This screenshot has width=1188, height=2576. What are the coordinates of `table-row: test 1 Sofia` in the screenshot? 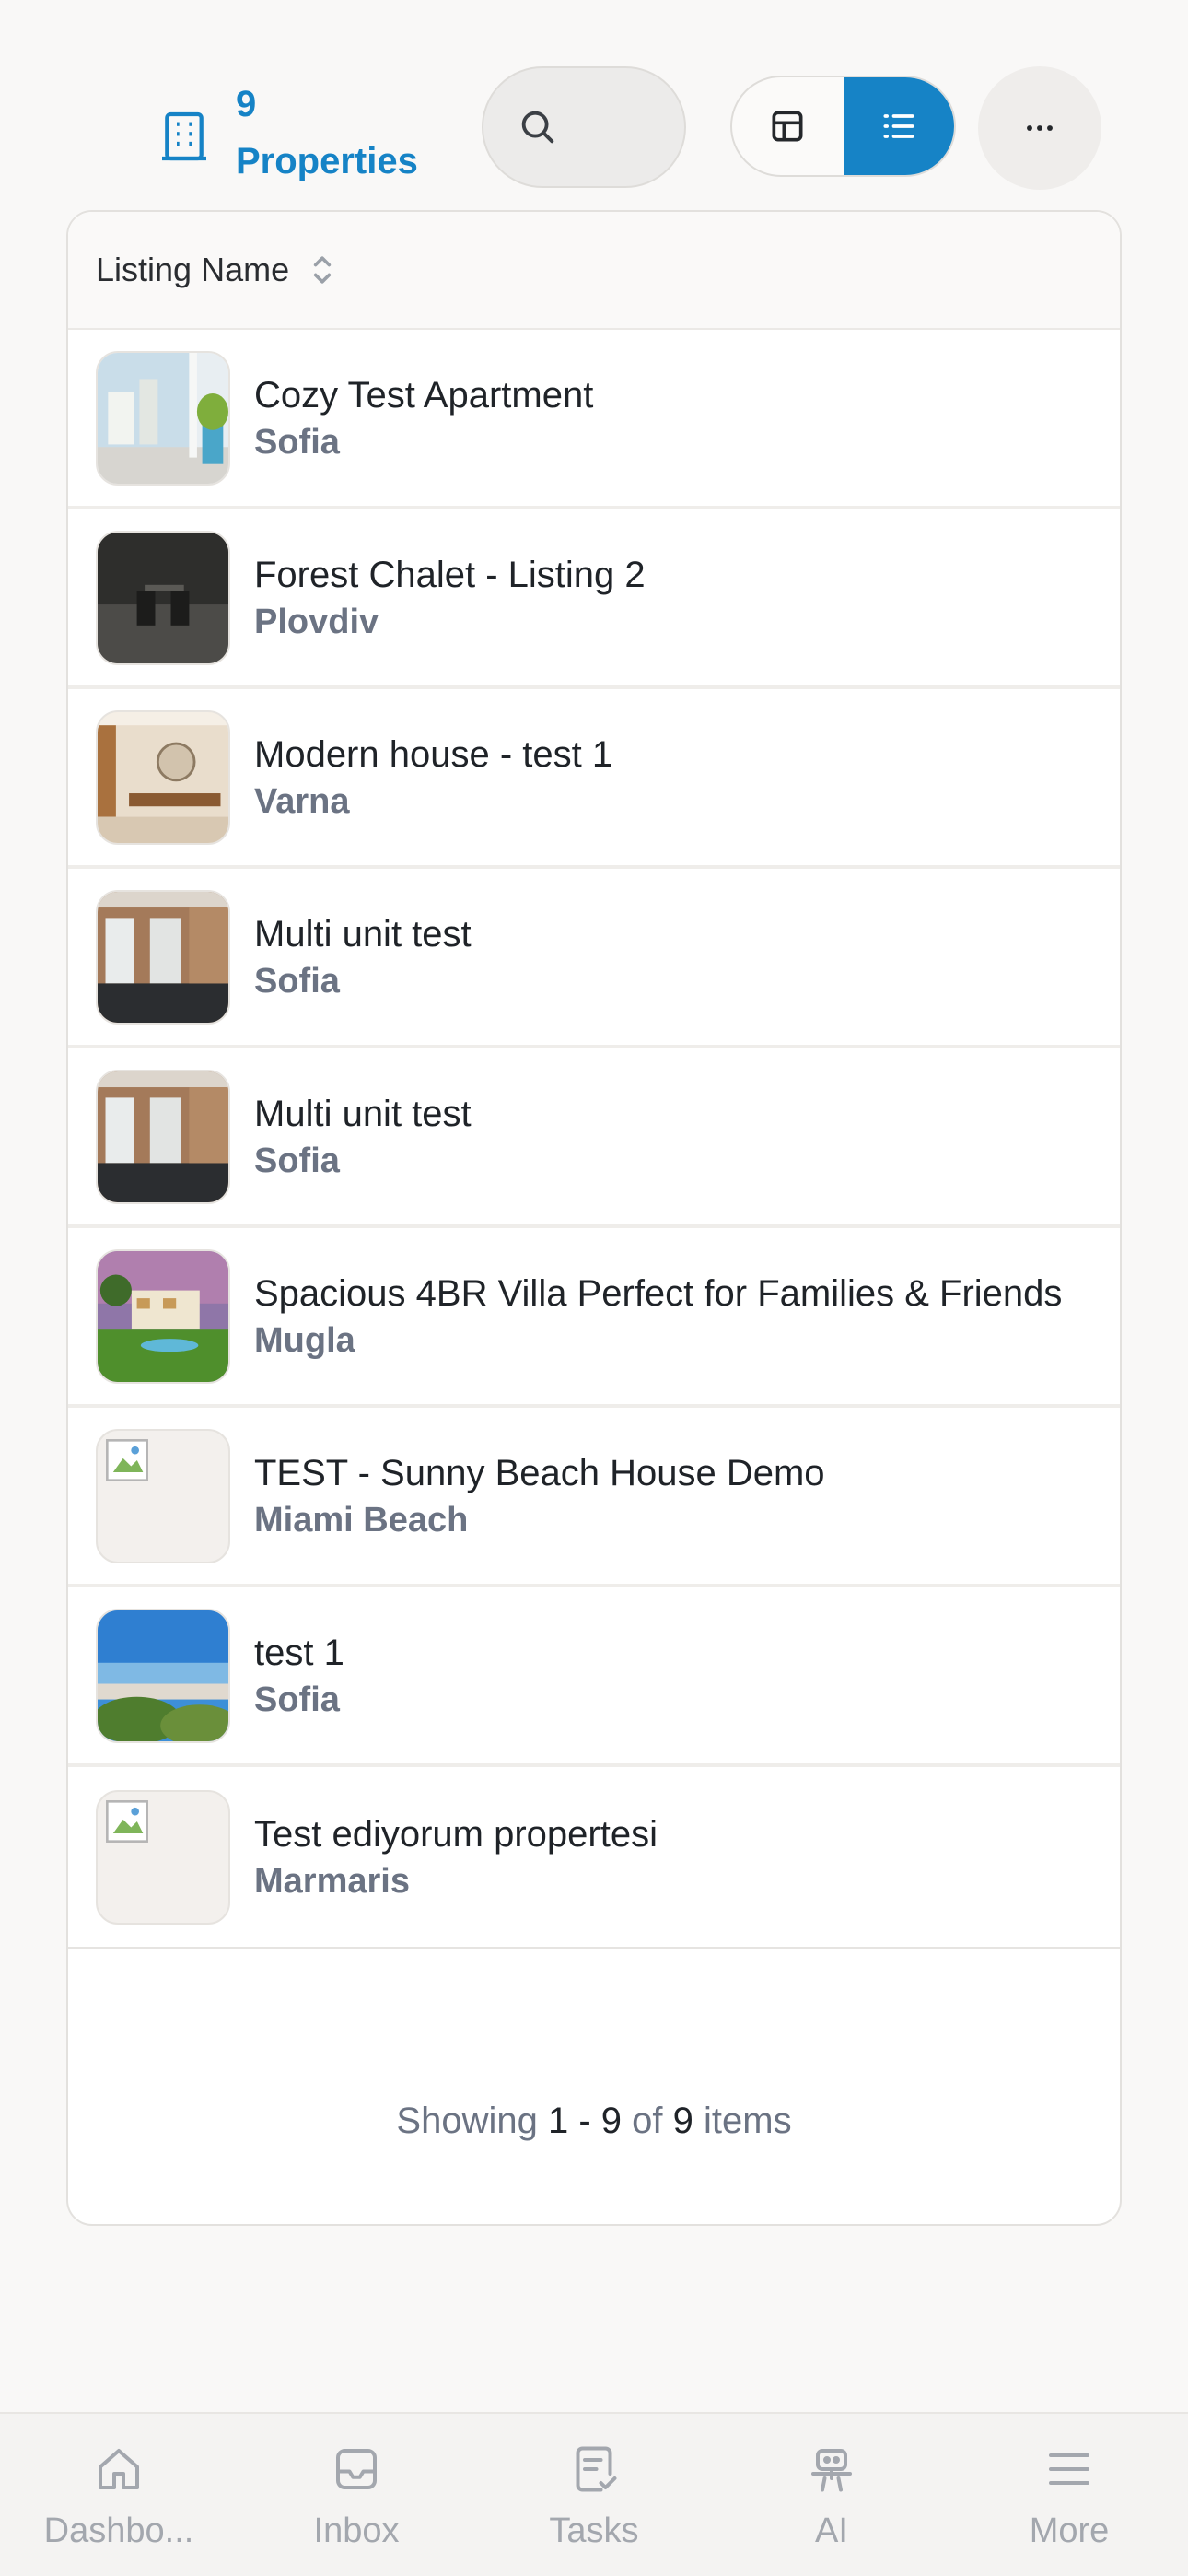 It's located at (594, 1677).